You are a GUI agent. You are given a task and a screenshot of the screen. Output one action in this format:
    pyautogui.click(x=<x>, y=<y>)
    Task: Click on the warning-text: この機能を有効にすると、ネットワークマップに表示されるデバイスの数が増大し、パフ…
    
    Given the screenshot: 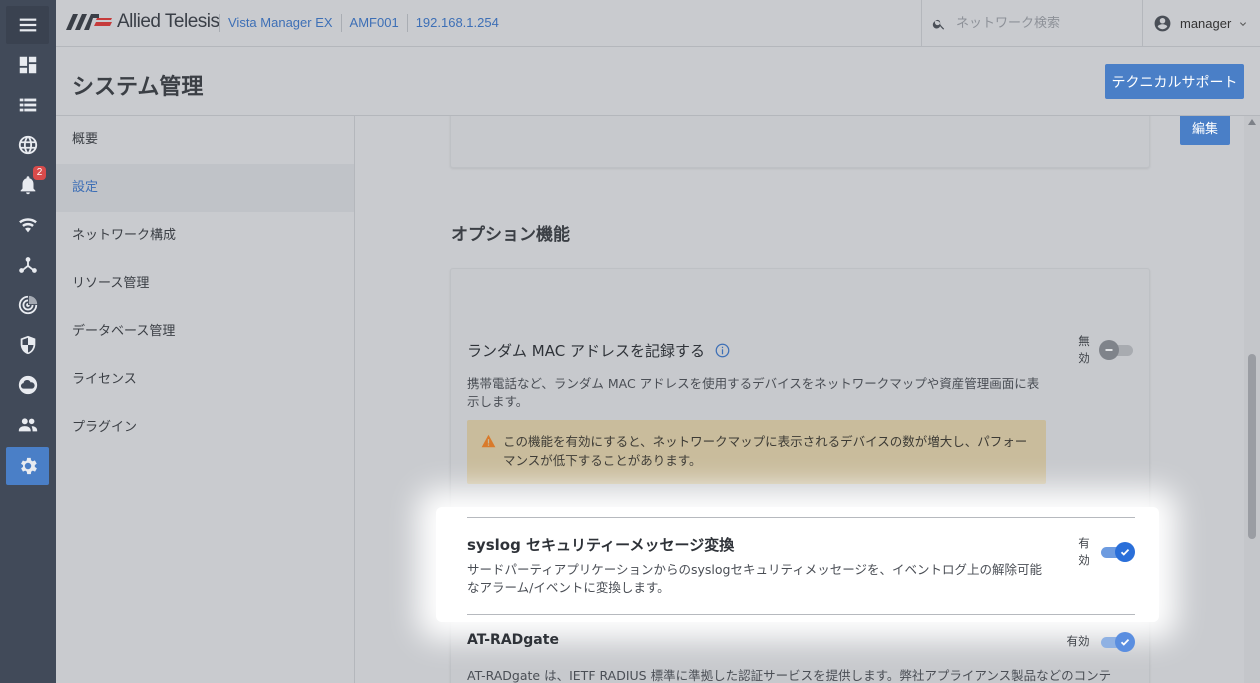 What is the action you would take?
    pyautogui.click(x=765, y=451)
    